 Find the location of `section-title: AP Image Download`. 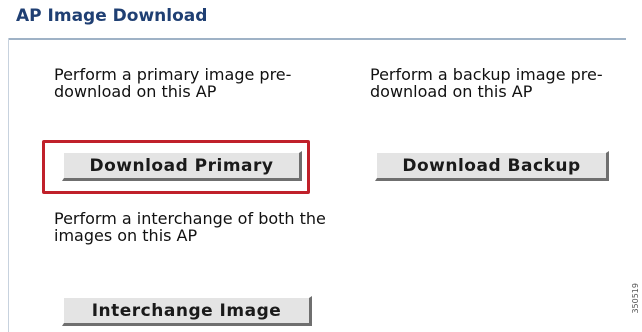

section-title: AP Image Download is located at coordinates (112, 16).